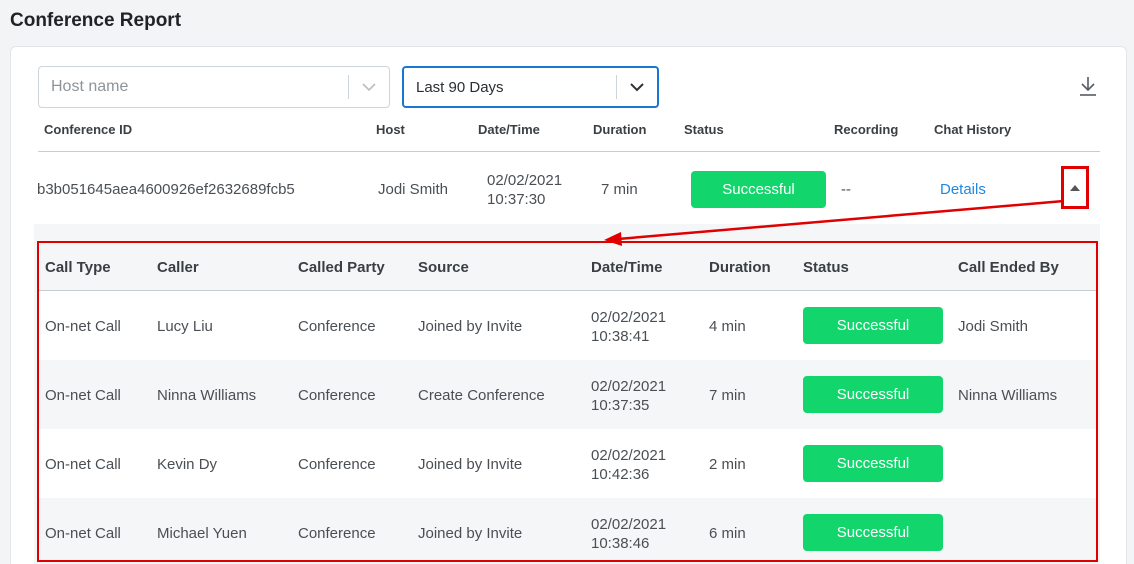 This screenshot has height=564, width=1134. I want to click on col-recording: Recording, so click(866, 129).